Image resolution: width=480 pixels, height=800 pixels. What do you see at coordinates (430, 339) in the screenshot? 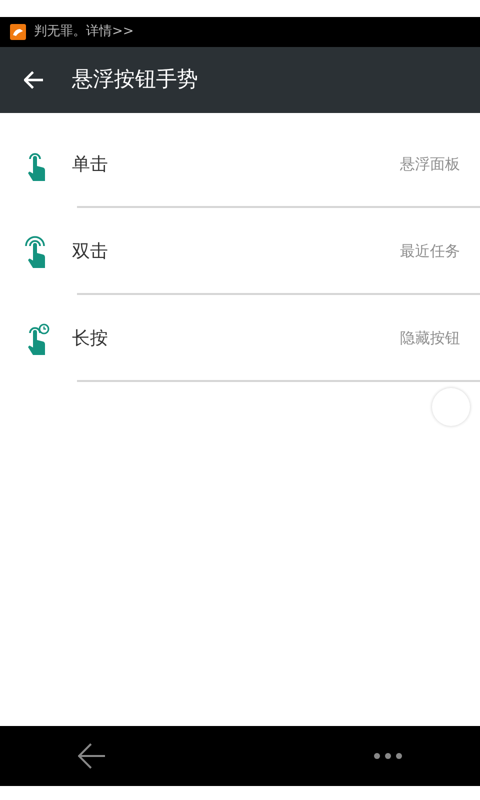
I see `gesture-action: 隐藏按钮` at bounding box center [430, 339].